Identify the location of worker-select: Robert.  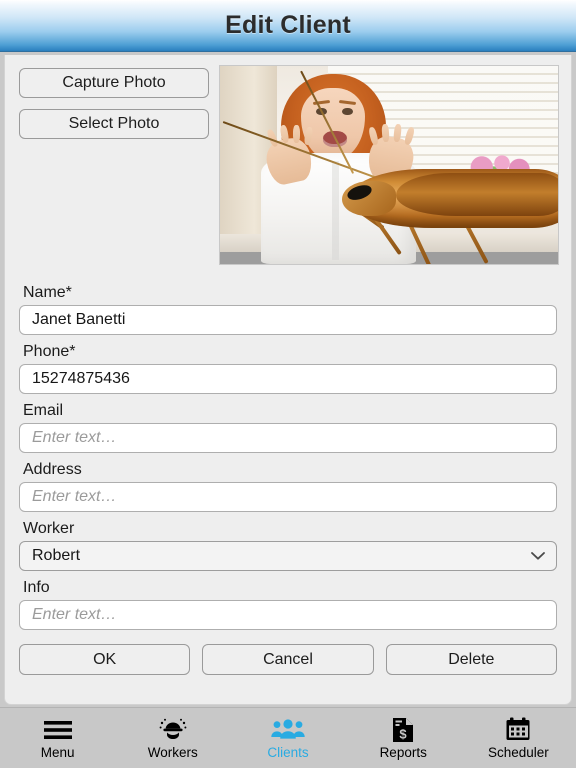
(288, 556).